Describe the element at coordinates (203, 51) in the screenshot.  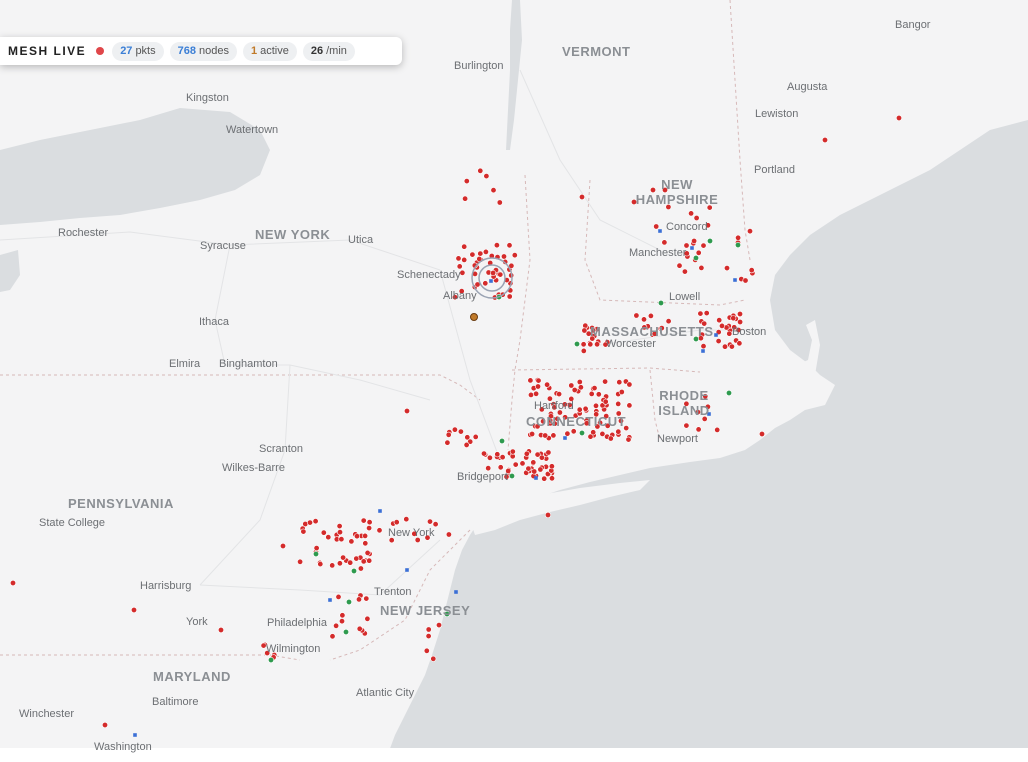
I see `nodes-pill: 768 nodes` at that location.